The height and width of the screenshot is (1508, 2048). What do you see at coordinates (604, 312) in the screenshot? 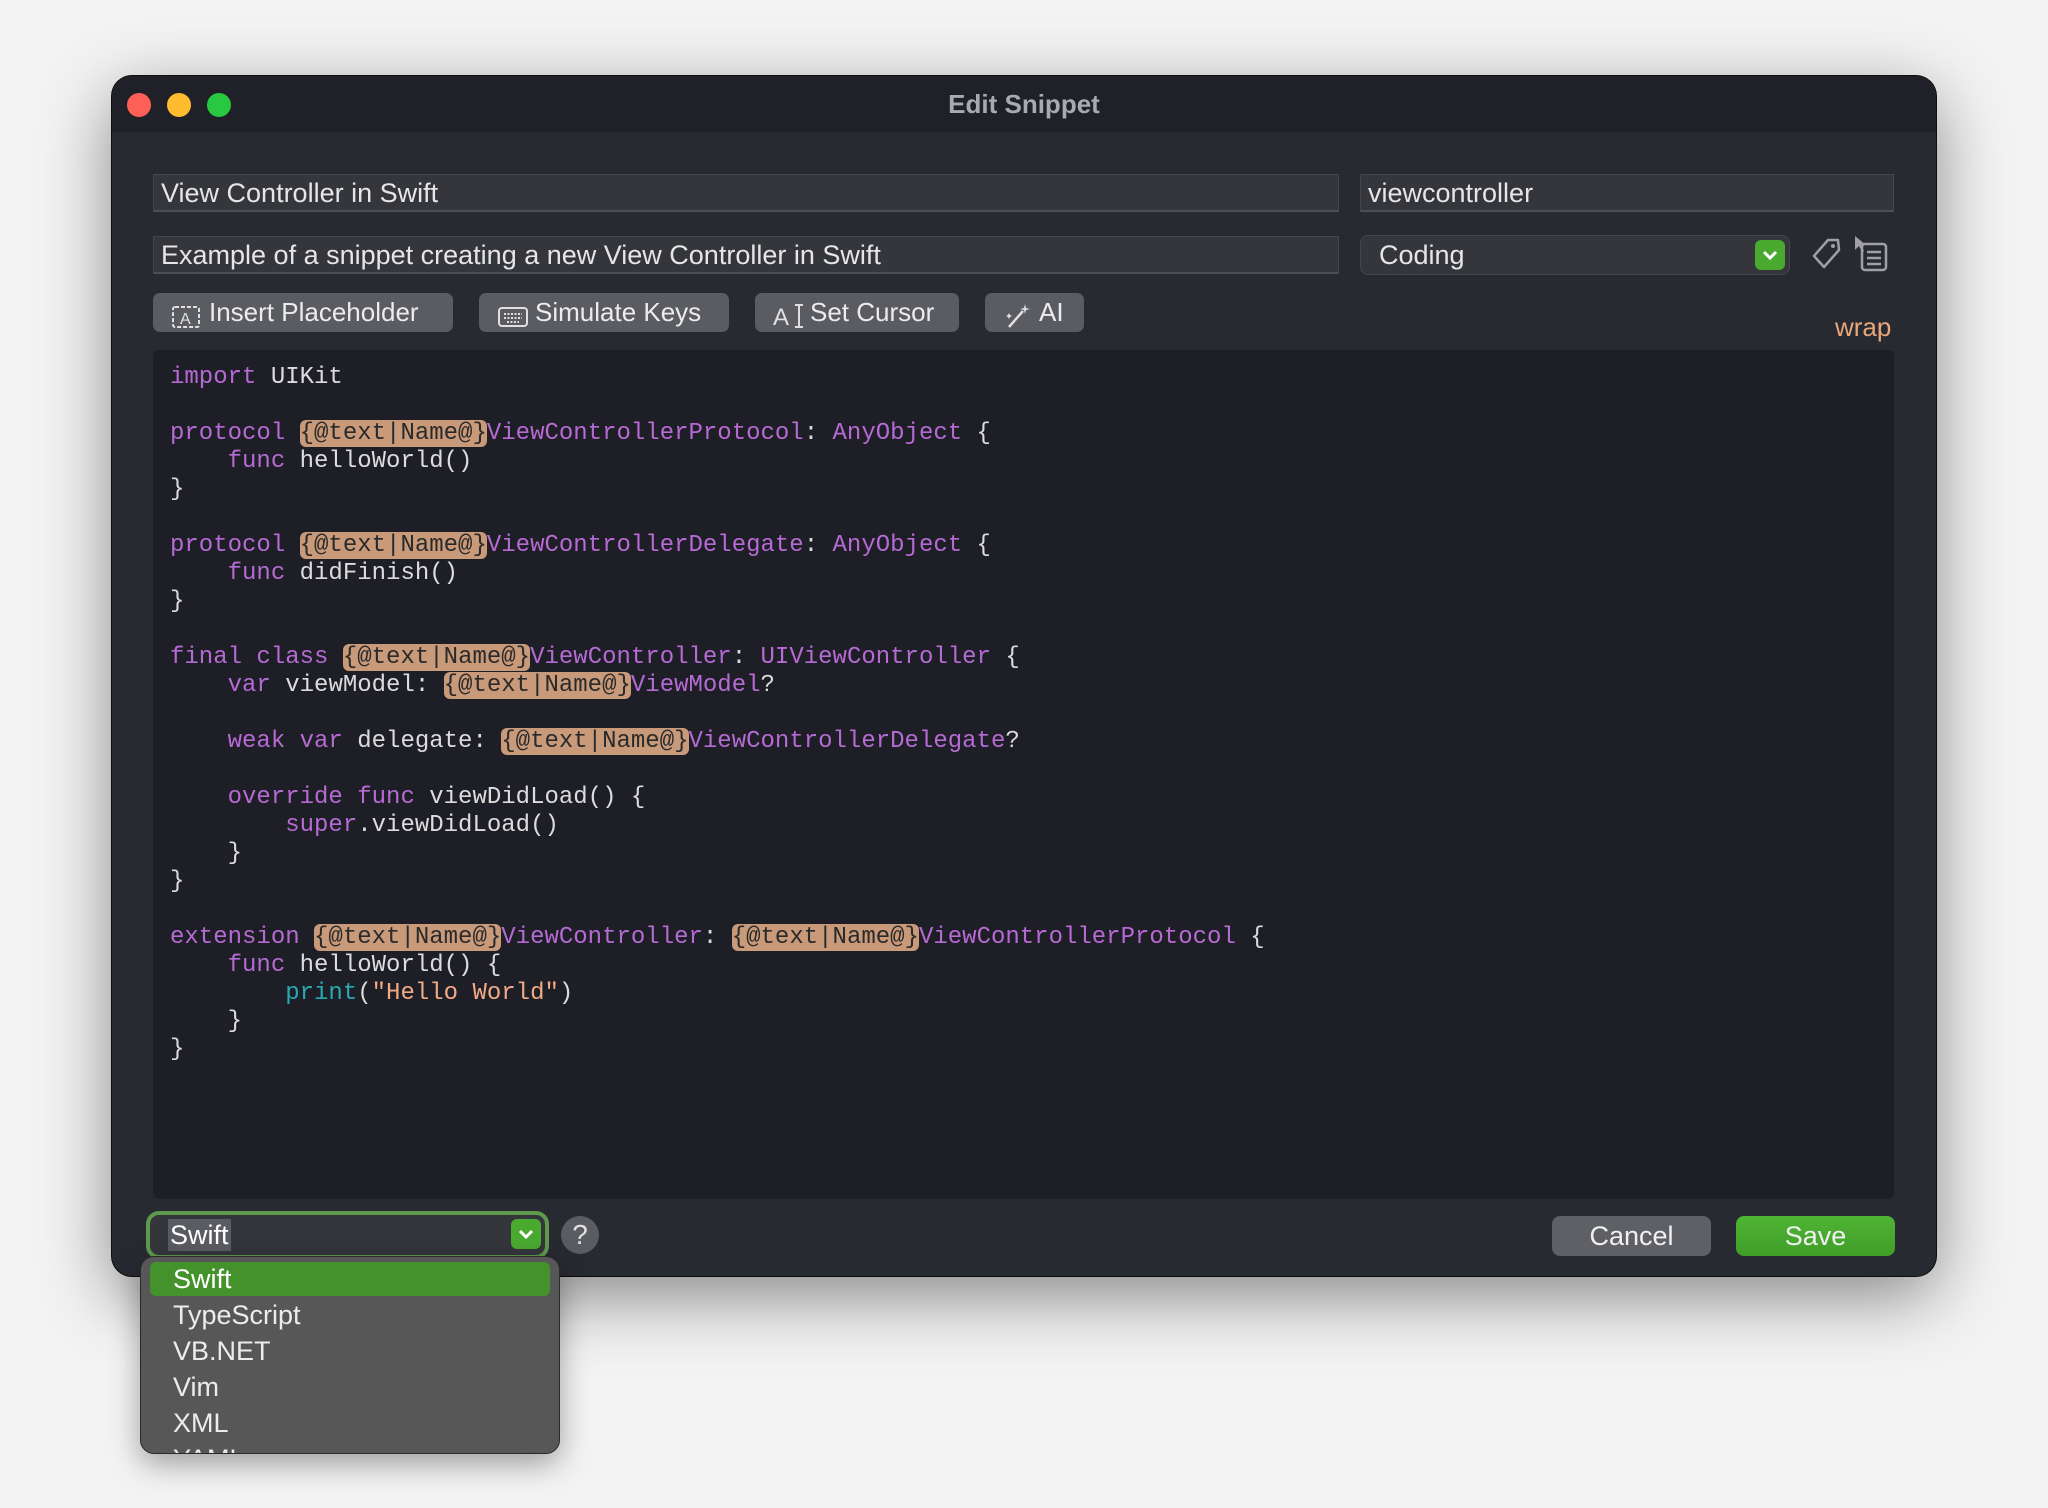
I see `simulate-keys-button: Simulate Keys` at bounding box center [604, 312].